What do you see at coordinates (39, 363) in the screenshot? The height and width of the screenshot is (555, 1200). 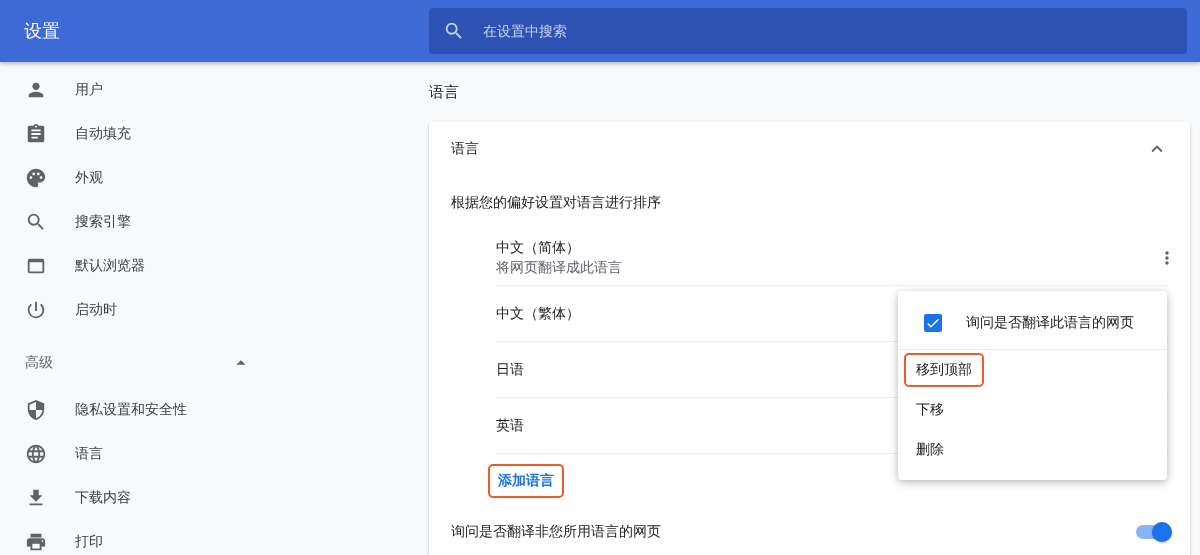 I see `sidebar-section-label: 高级` at bounding box center [39, 363].